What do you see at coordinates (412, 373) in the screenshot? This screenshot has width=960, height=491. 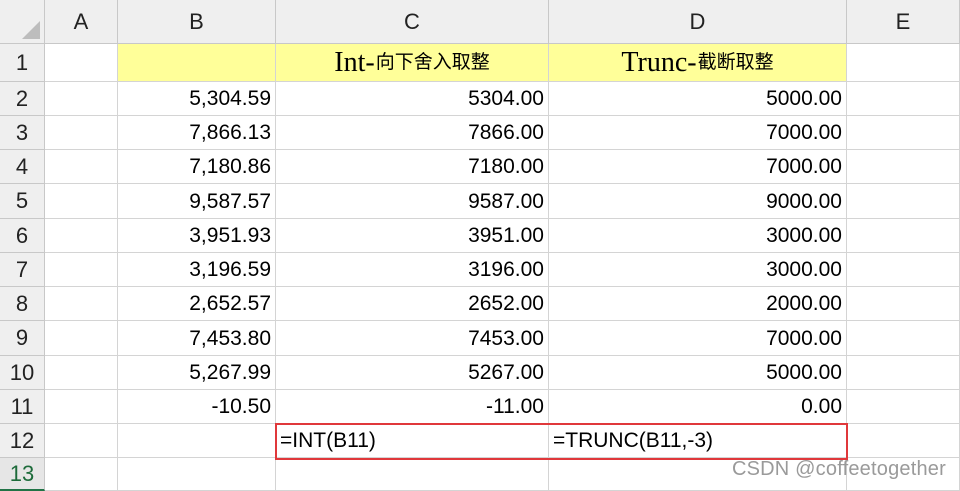 I see `cell-c10: 5267.00` at bounding box center [412, 373].